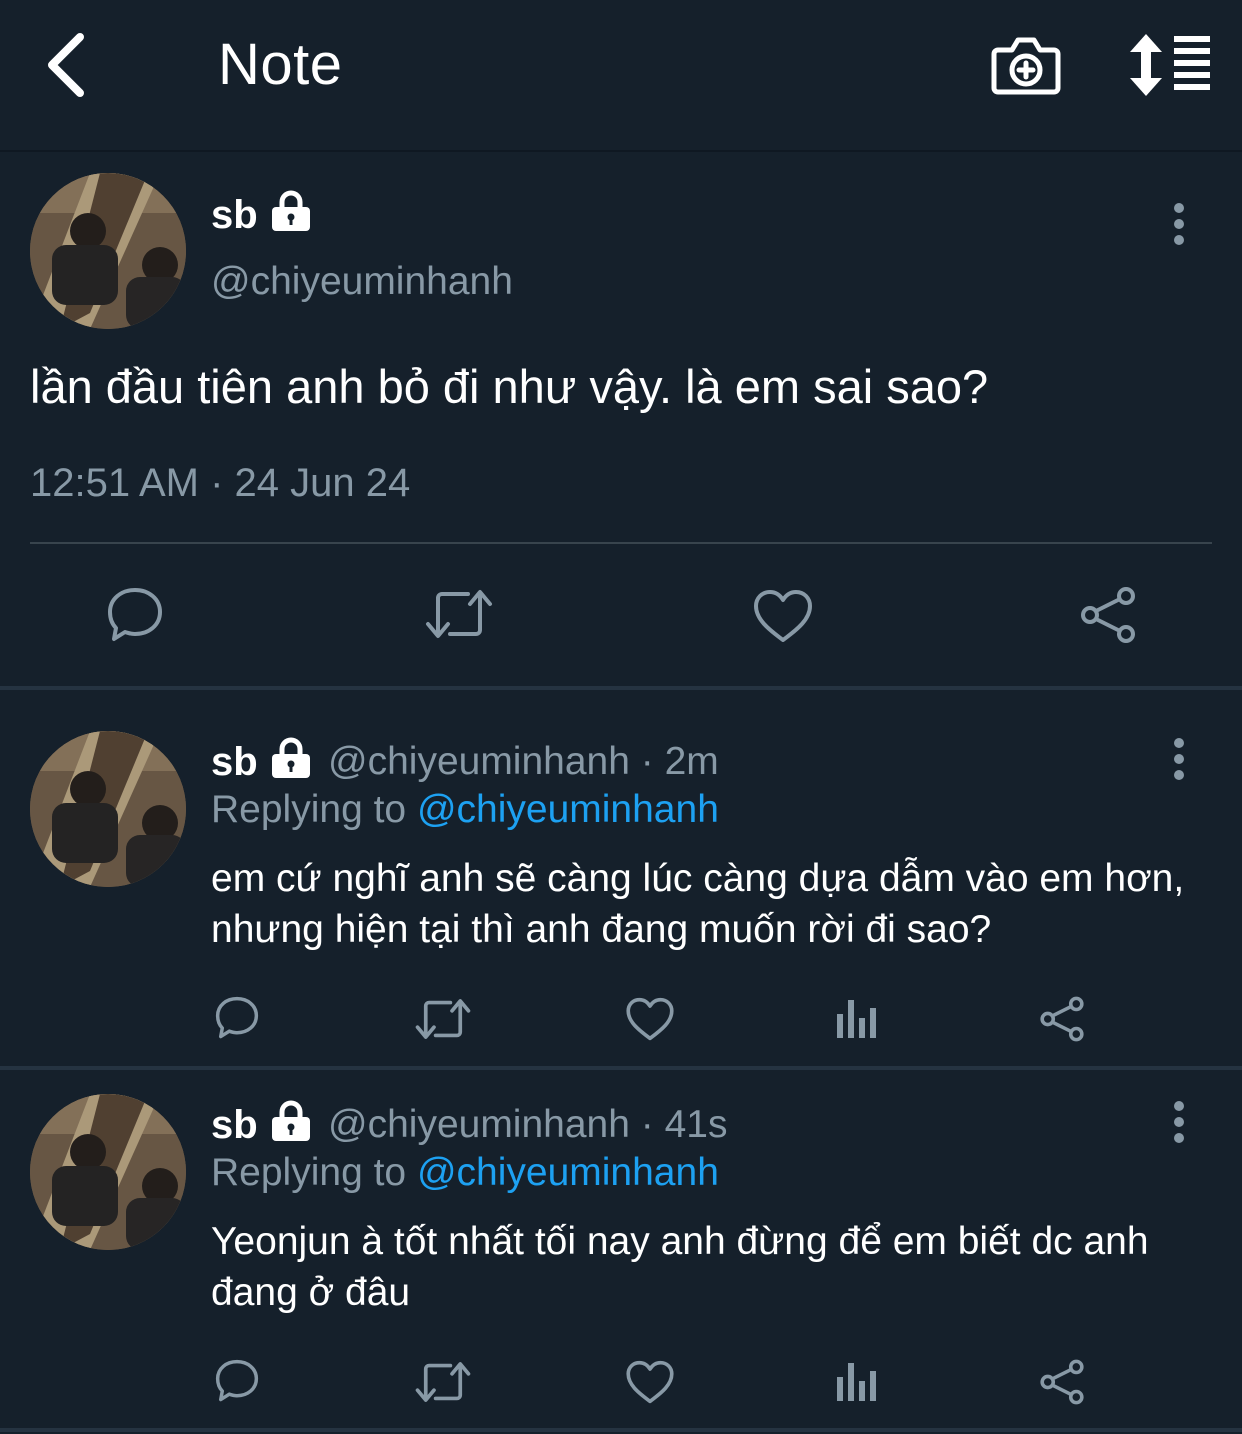 Image resolution: width=1242 pixels, height=1434 pixels. What do you see at coordinates (527, 1125) in the screenshot?
I see `user-handle-time: @chiyeuminhanh · 41s` at bounding box center [527, 1125].